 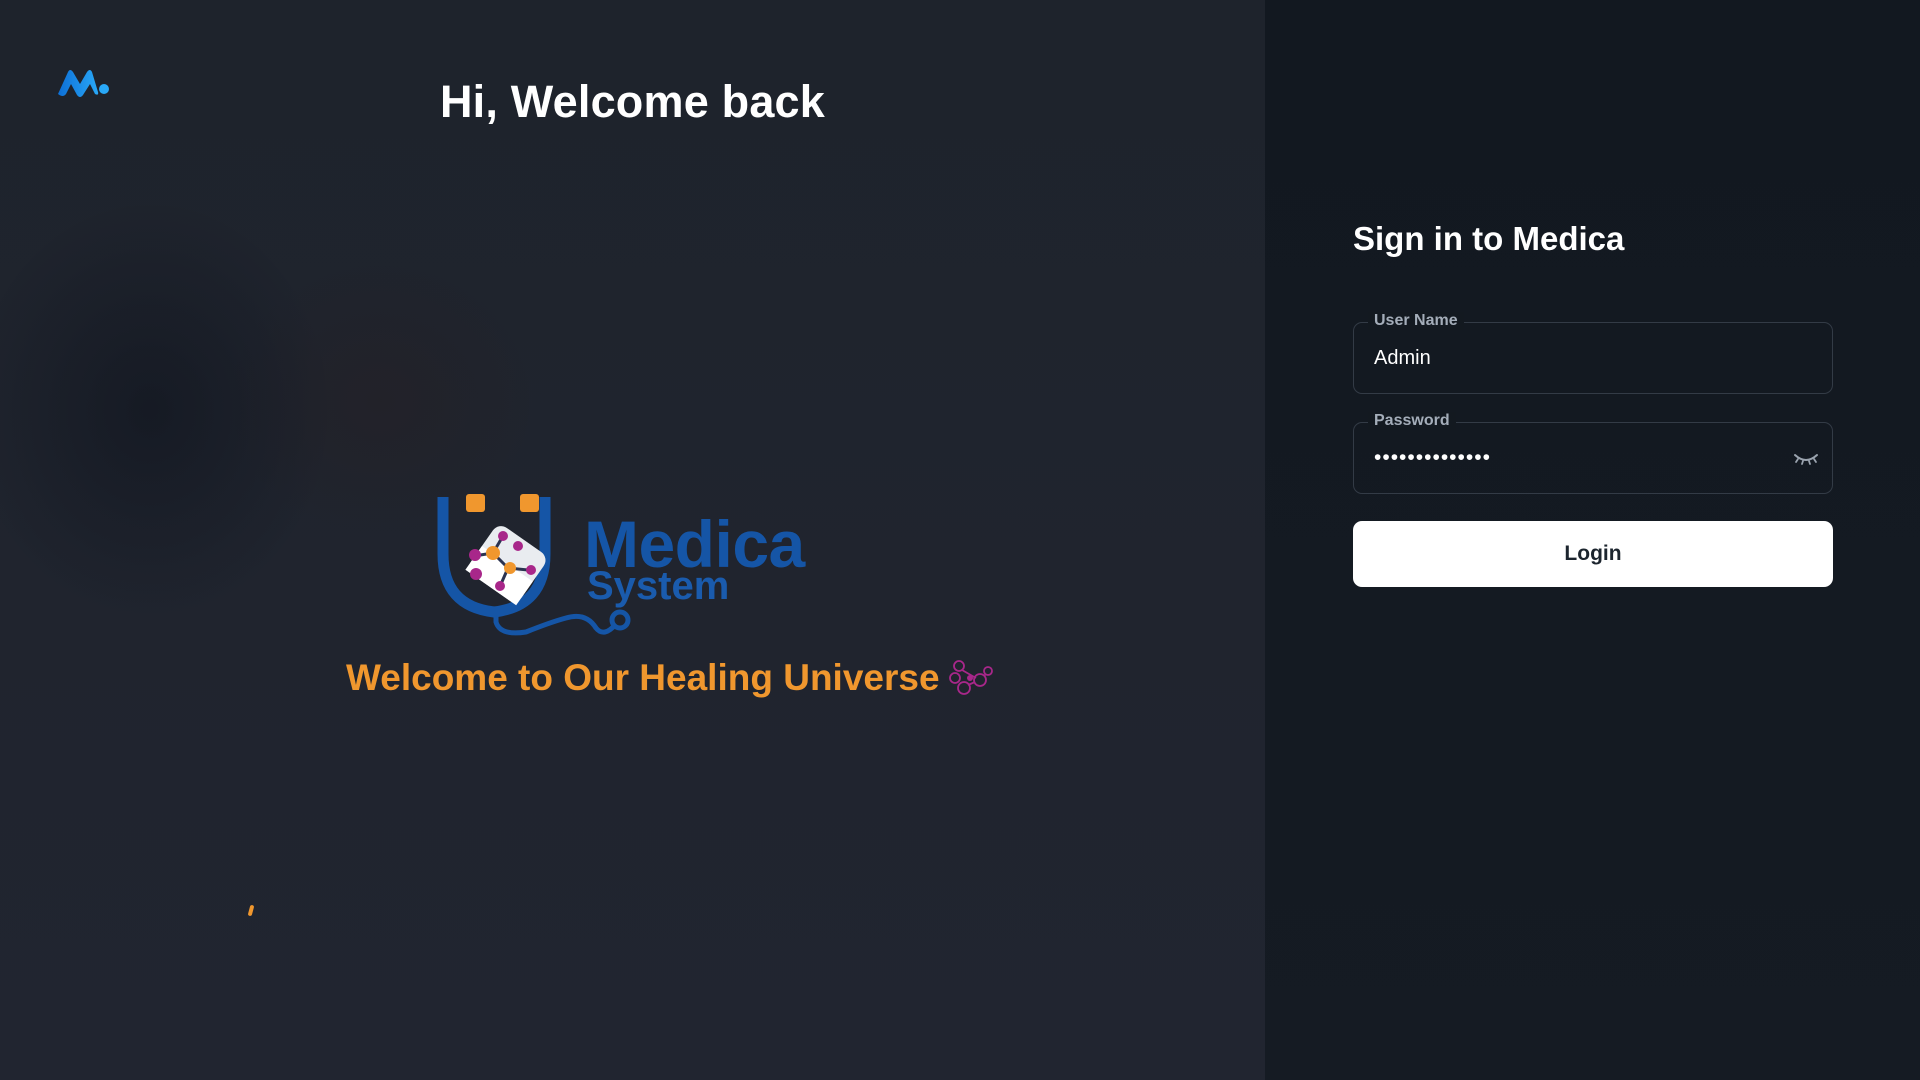 I want to click on username-input, so click(x=1574, y=358).